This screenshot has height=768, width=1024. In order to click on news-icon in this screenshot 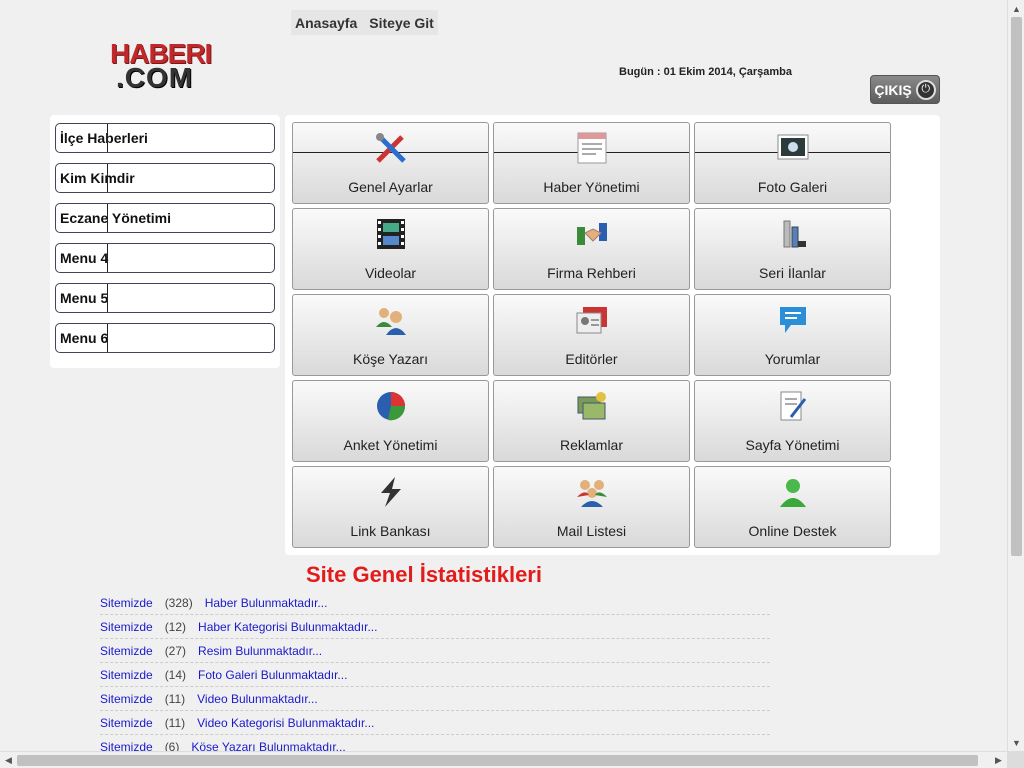, I will do `click(591, 148)`.